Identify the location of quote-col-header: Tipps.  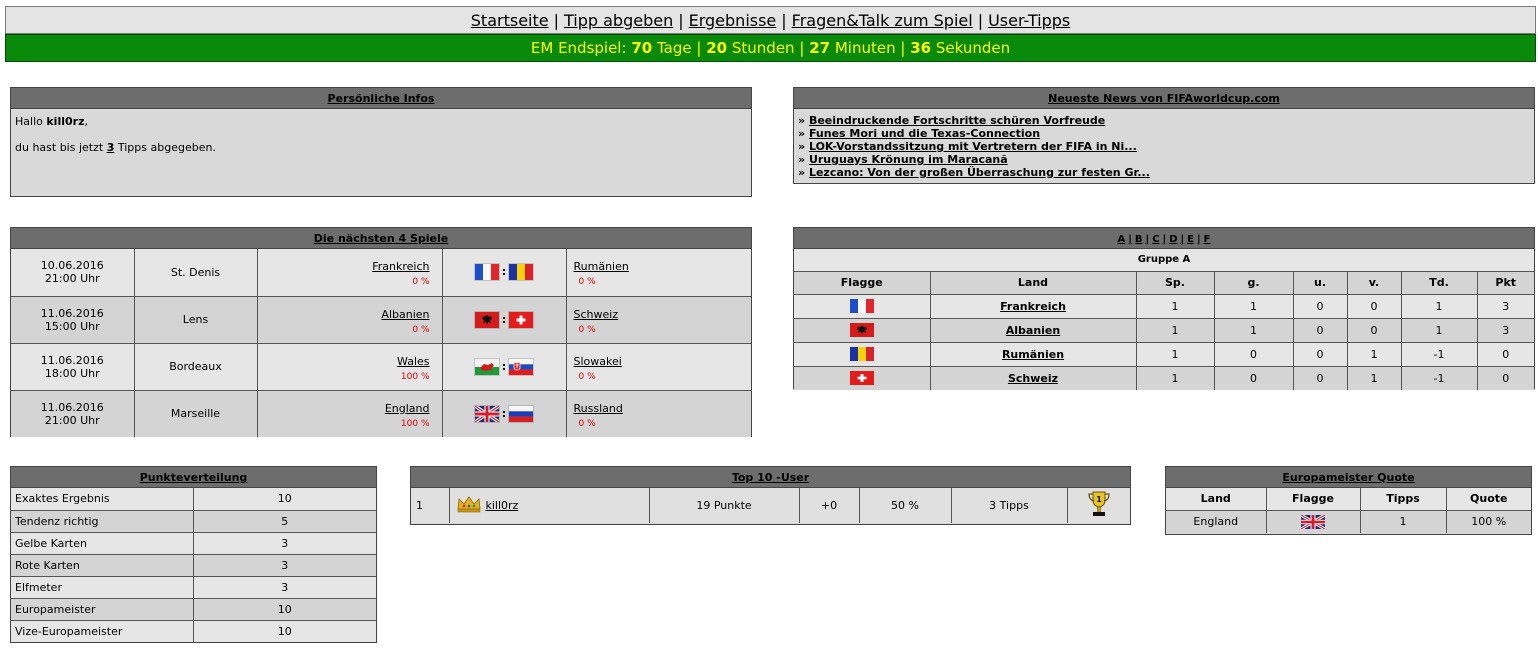
(1403, 499).